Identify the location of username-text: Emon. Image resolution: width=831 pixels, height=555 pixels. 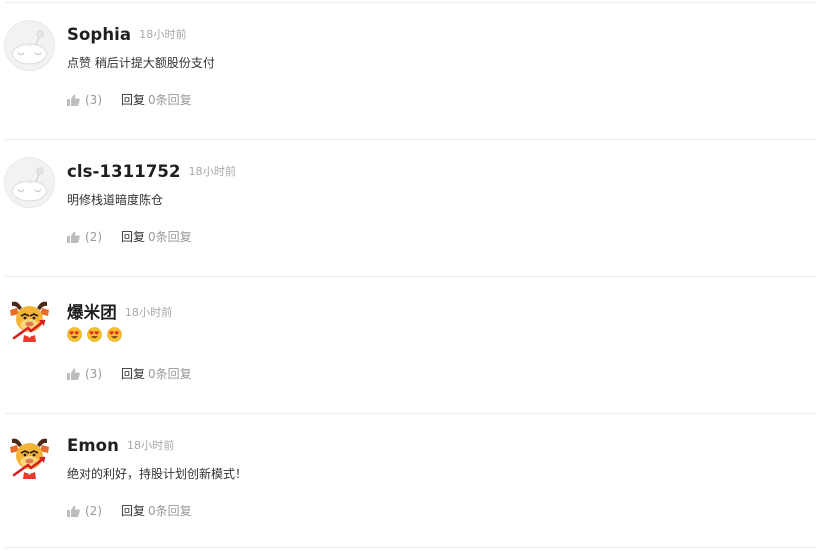
(93, 445).